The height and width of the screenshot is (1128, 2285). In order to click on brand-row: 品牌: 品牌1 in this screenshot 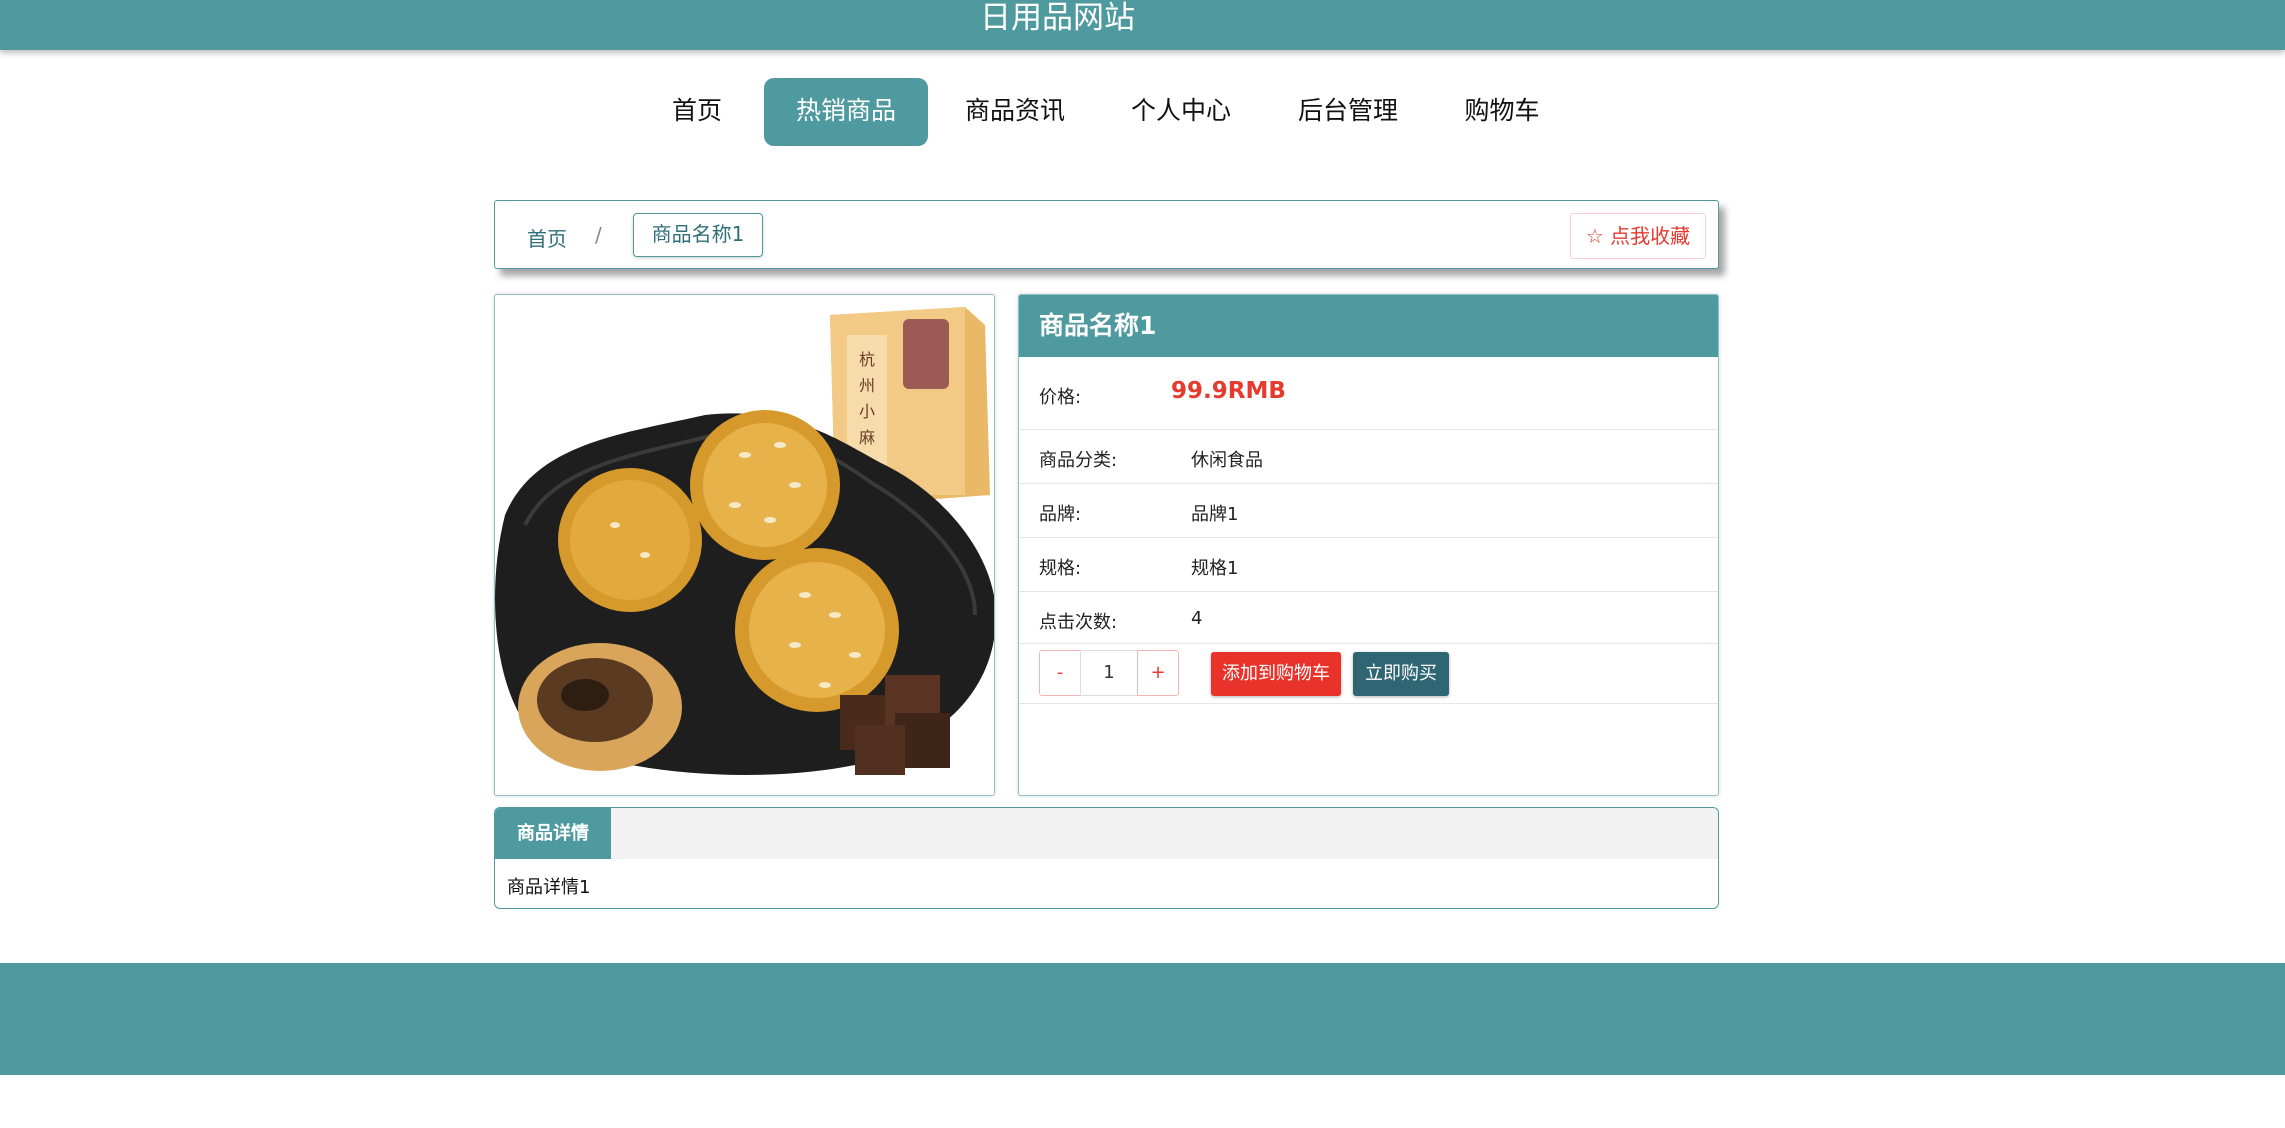, I will do `click(1368, 511)`.